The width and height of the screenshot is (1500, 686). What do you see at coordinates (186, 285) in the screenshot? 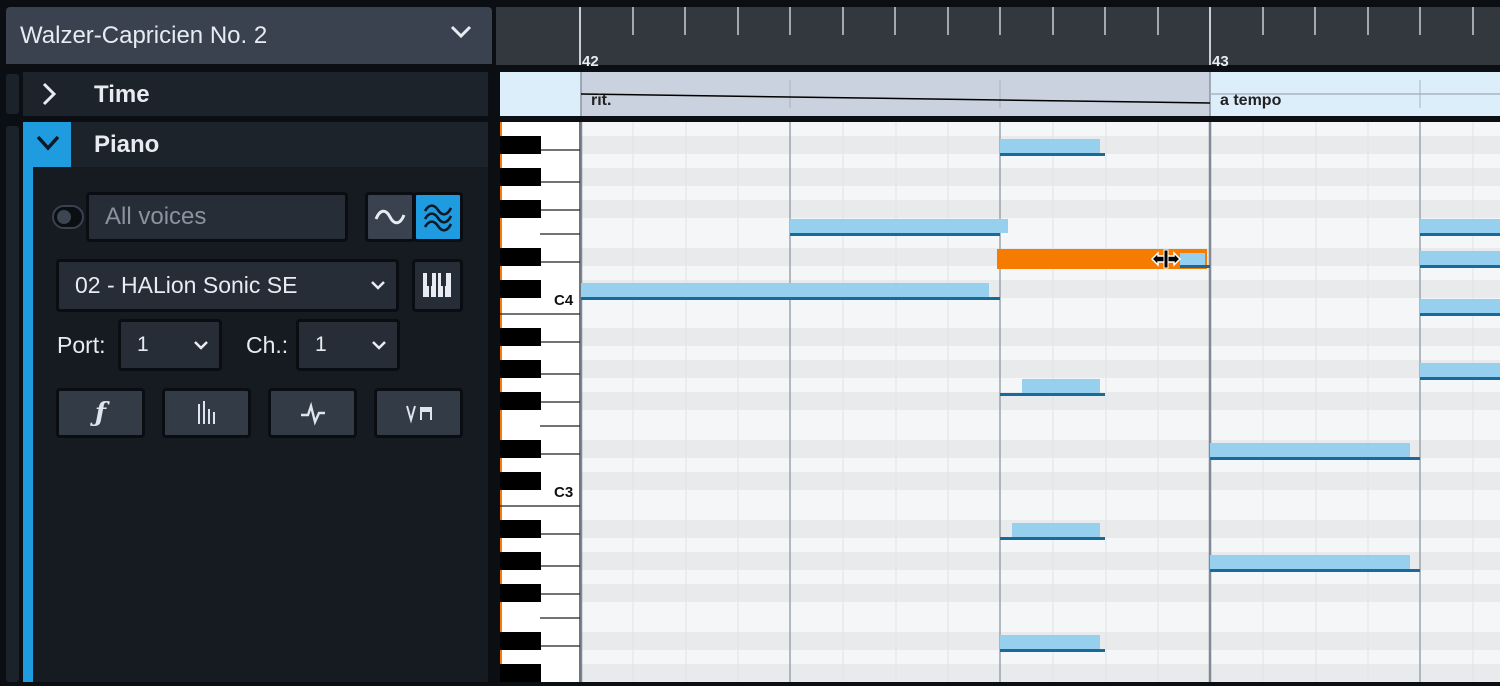
I see `endpoint-value: 02 - HALion Sonic SE` at bounding box center [186, 285].